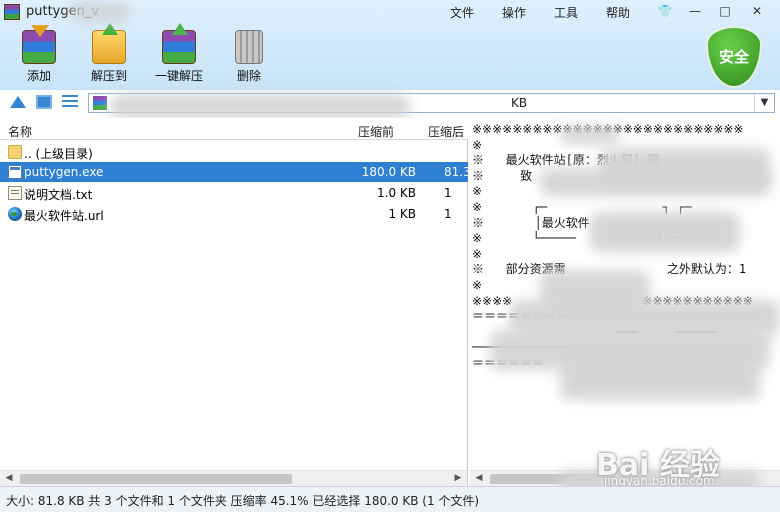 Image resolution: width=780 pixels, height=512 pixels. I want to click on menu-tools: 工具, so click(566, 12).